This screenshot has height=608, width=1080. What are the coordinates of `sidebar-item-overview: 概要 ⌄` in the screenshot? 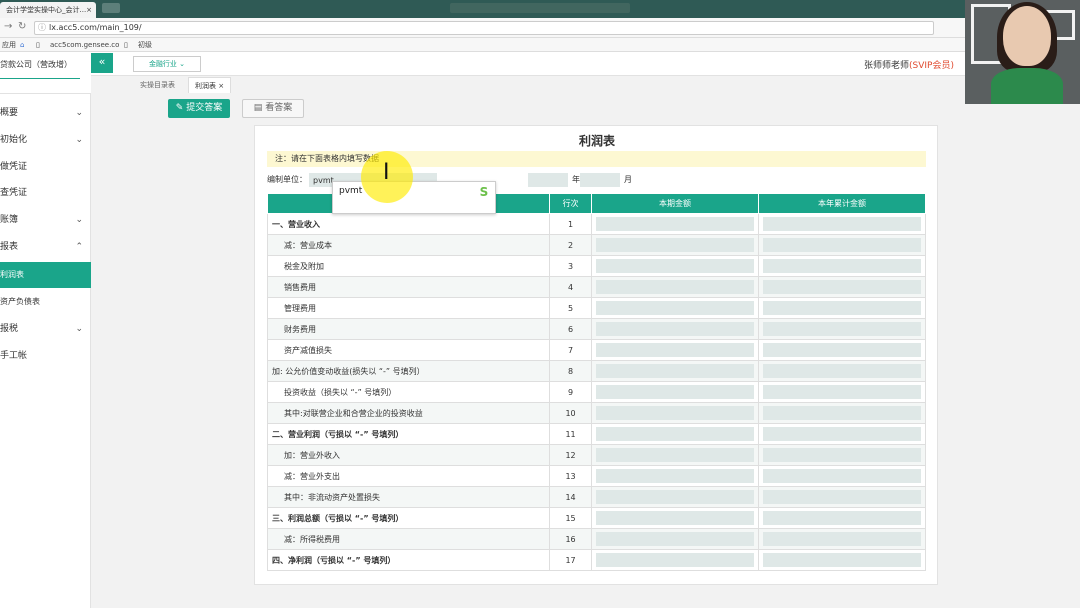 It's located at (45, 113).